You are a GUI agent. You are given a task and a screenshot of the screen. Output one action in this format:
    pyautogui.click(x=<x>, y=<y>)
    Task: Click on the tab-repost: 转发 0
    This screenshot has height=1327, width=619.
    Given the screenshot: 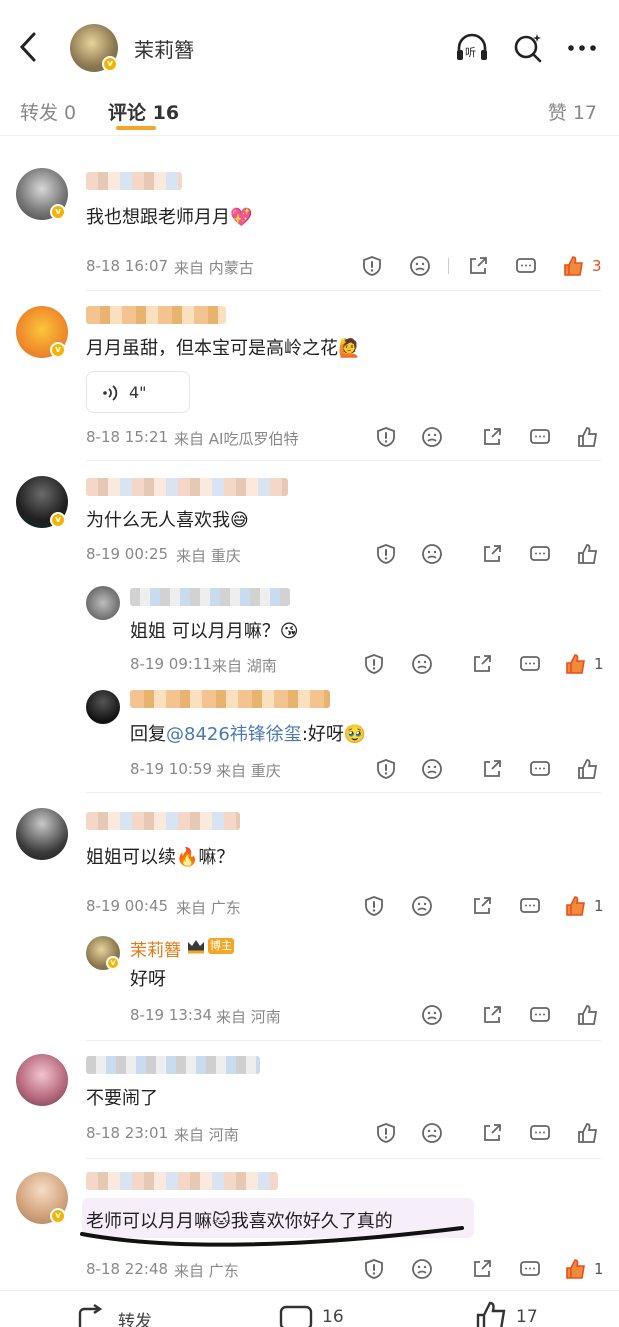 What is the action you would take?
    pyautogui.click(x=48, y=111)
    